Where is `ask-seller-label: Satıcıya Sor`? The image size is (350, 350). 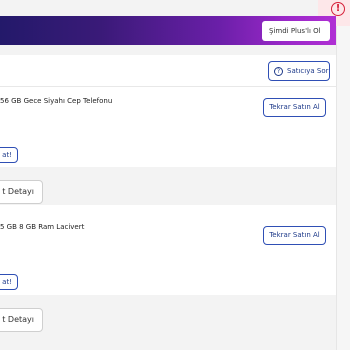
ask-seller-label: Satıcıya Sor is located at coordinates (308, 71).